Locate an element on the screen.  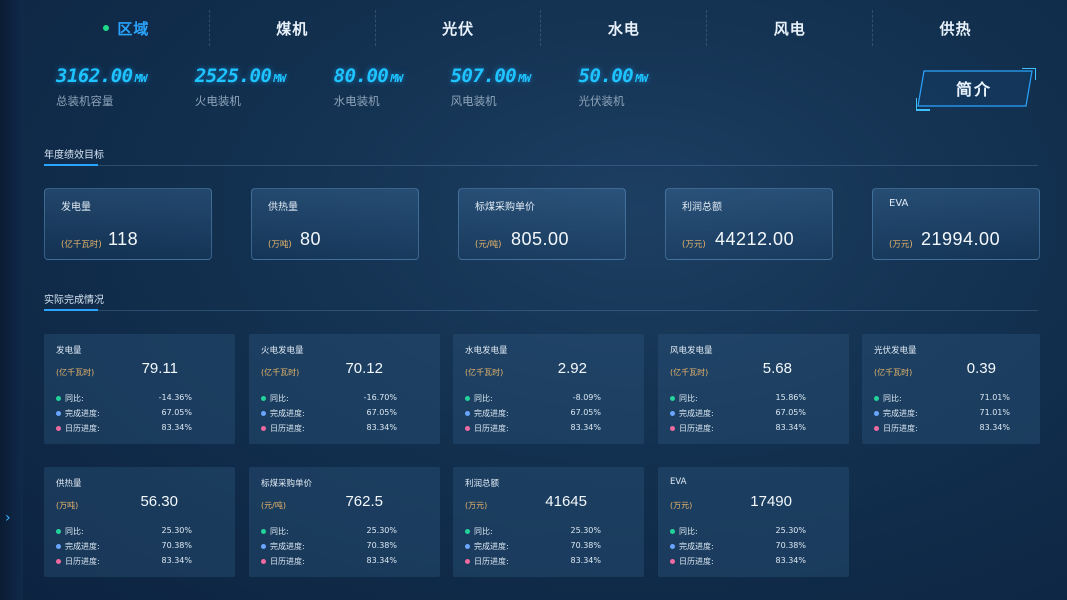
actual-label: 利润总额 is located at coordinates (482, 484).